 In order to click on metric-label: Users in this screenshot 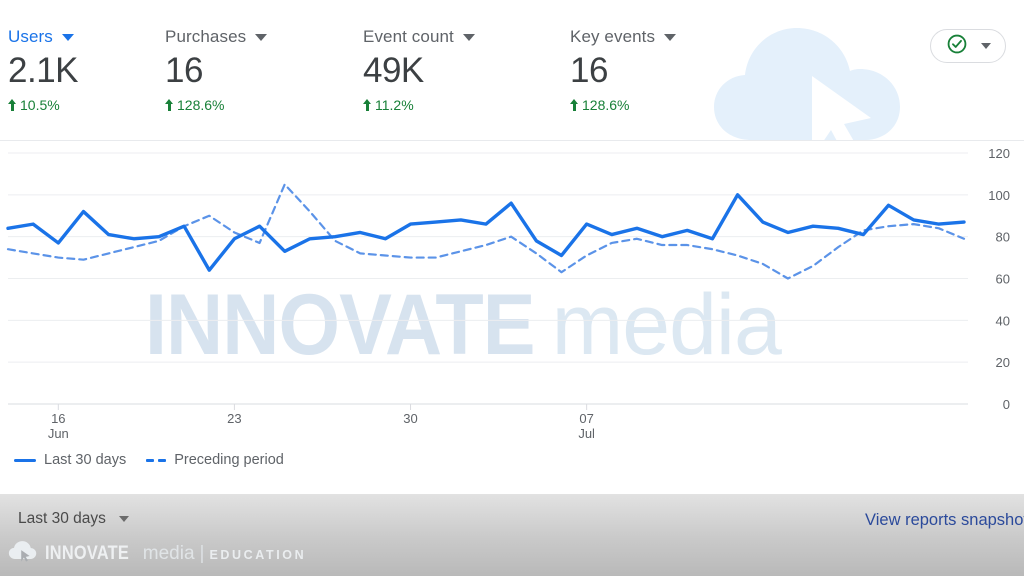, I will do `click(30, 36)`.